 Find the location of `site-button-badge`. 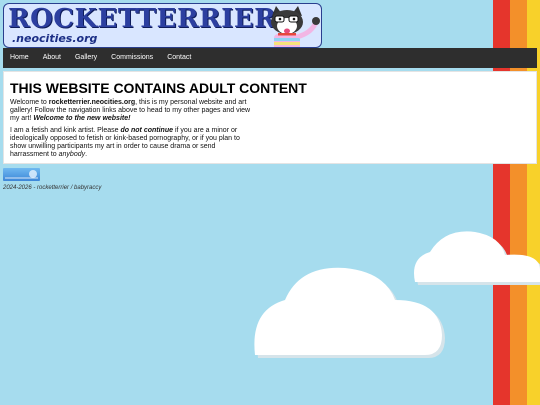

site-button-badge is located at coordinates (21, 174).